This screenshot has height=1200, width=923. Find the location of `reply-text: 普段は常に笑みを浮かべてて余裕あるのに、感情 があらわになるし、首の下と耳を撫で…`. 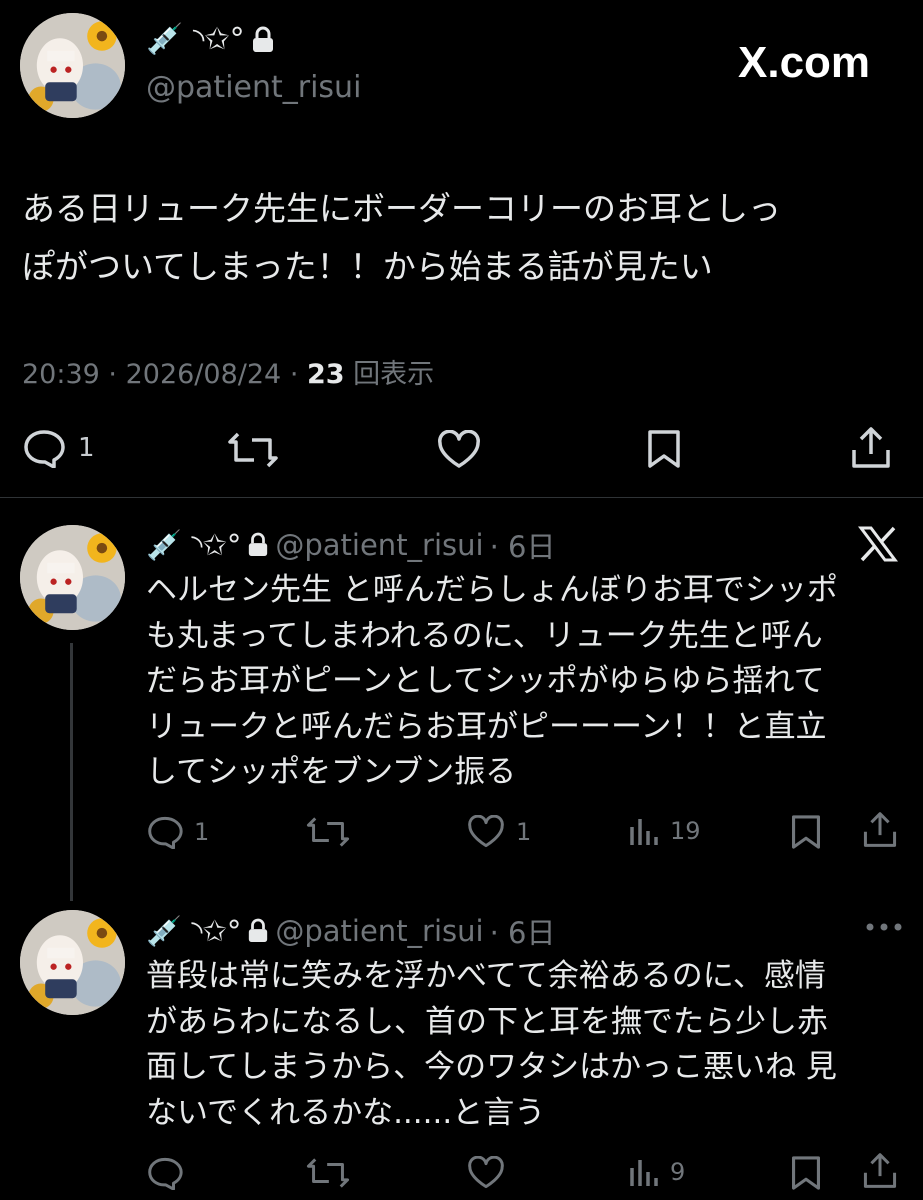

reply-text: 普段は常に笑みを浮かべてて余裕あるのに、感情 があらわになるし、首の下と耳を撫で… is located at coordinates (491, 1045).